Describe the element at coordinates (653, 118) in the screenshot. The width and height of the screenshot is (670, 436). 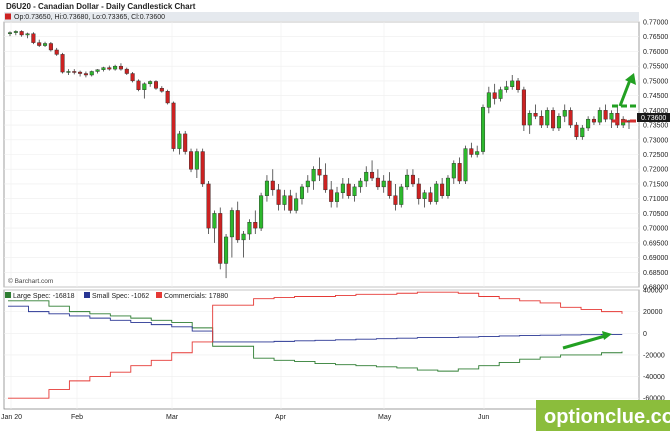
I see `last-price-label: 0.73600` at that location.